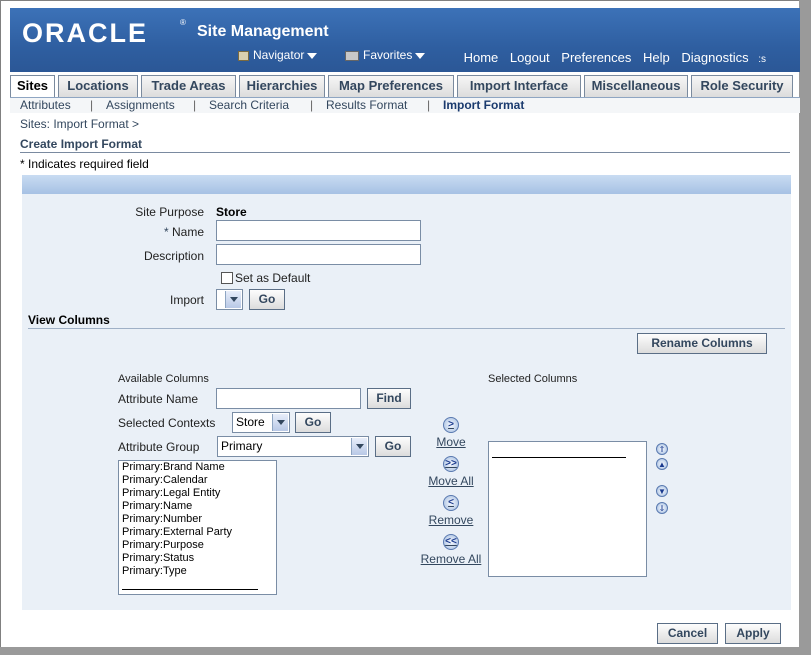 This screenshot has height=655, width=811. Describe the element at coordinates (313, 422) in the screenshot. I see `contexts-go-button: Go` at that location.